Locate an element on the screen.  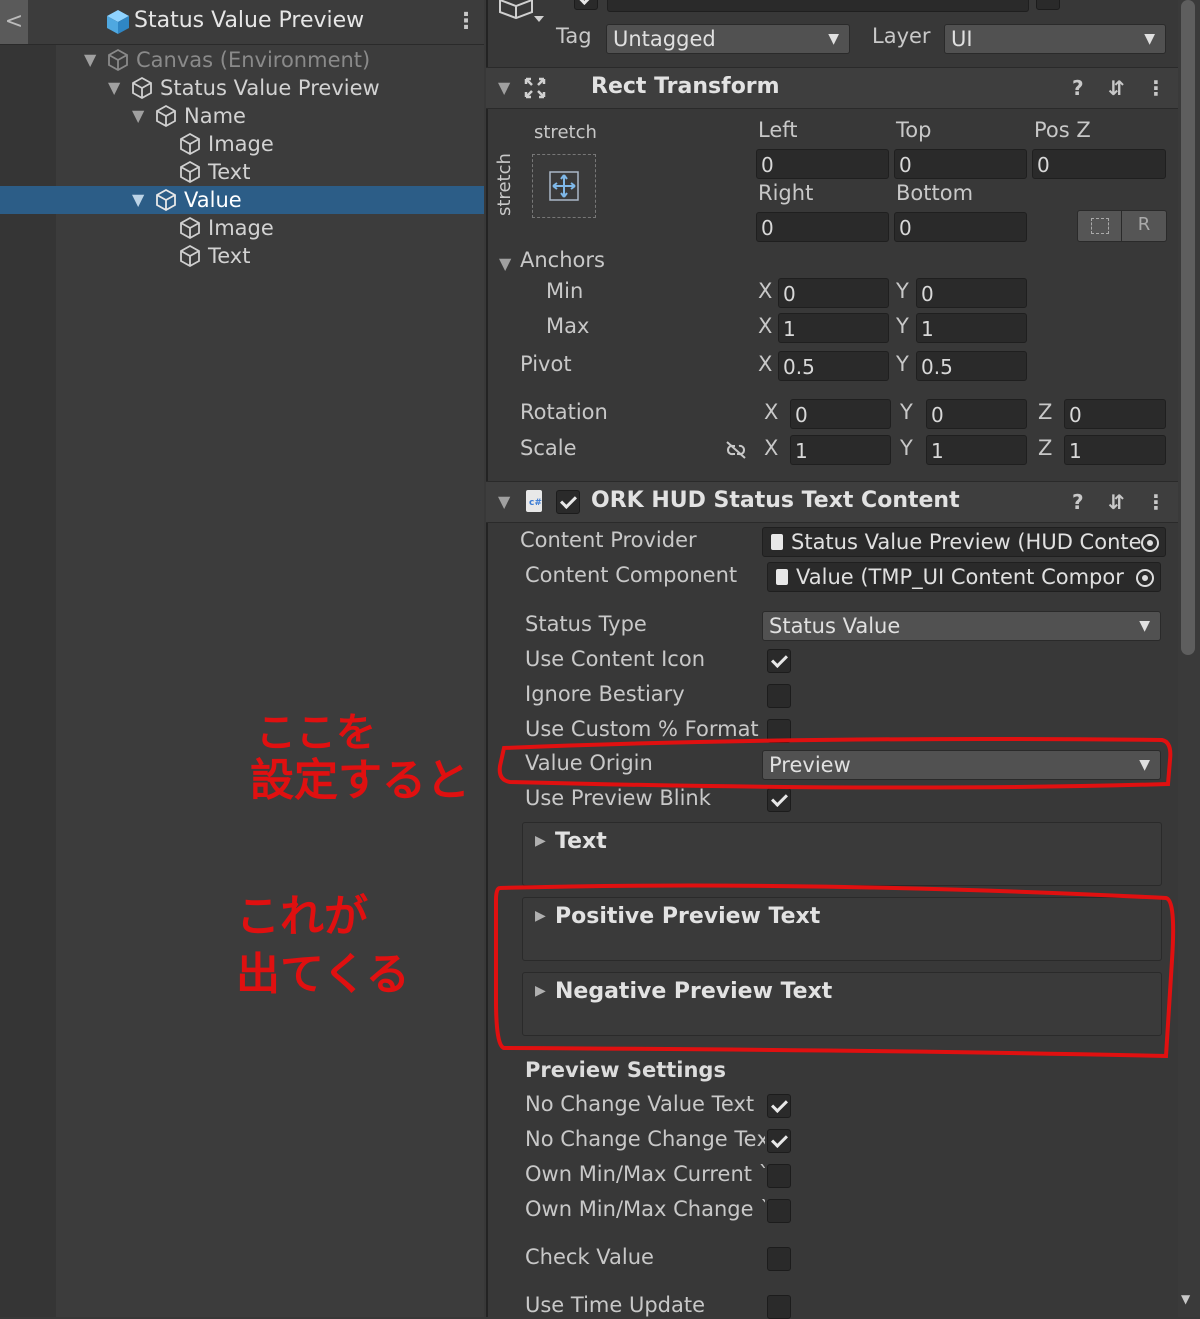
preview-text-highlight is located at coordinates (835, 971).